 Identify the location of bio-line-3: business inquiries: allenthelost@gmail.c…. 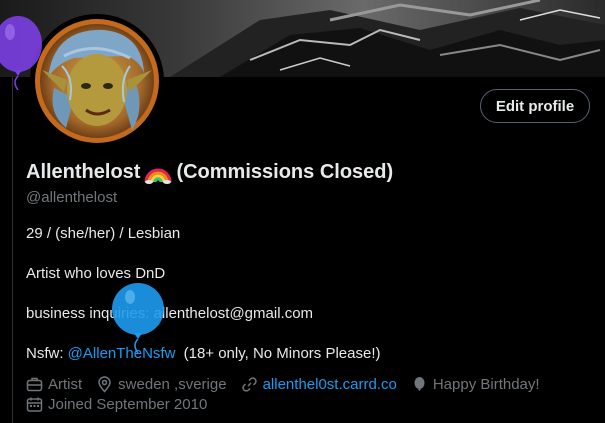
(170, 313).